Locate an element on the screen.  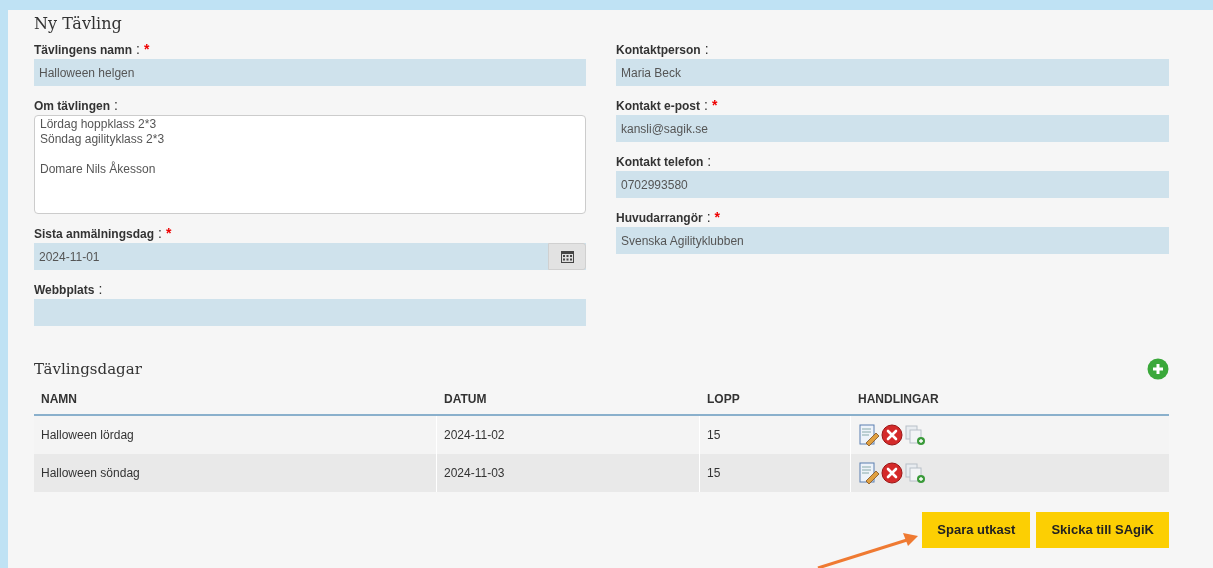
field-label: Om tävlingen is located at coordinates (72, 106).